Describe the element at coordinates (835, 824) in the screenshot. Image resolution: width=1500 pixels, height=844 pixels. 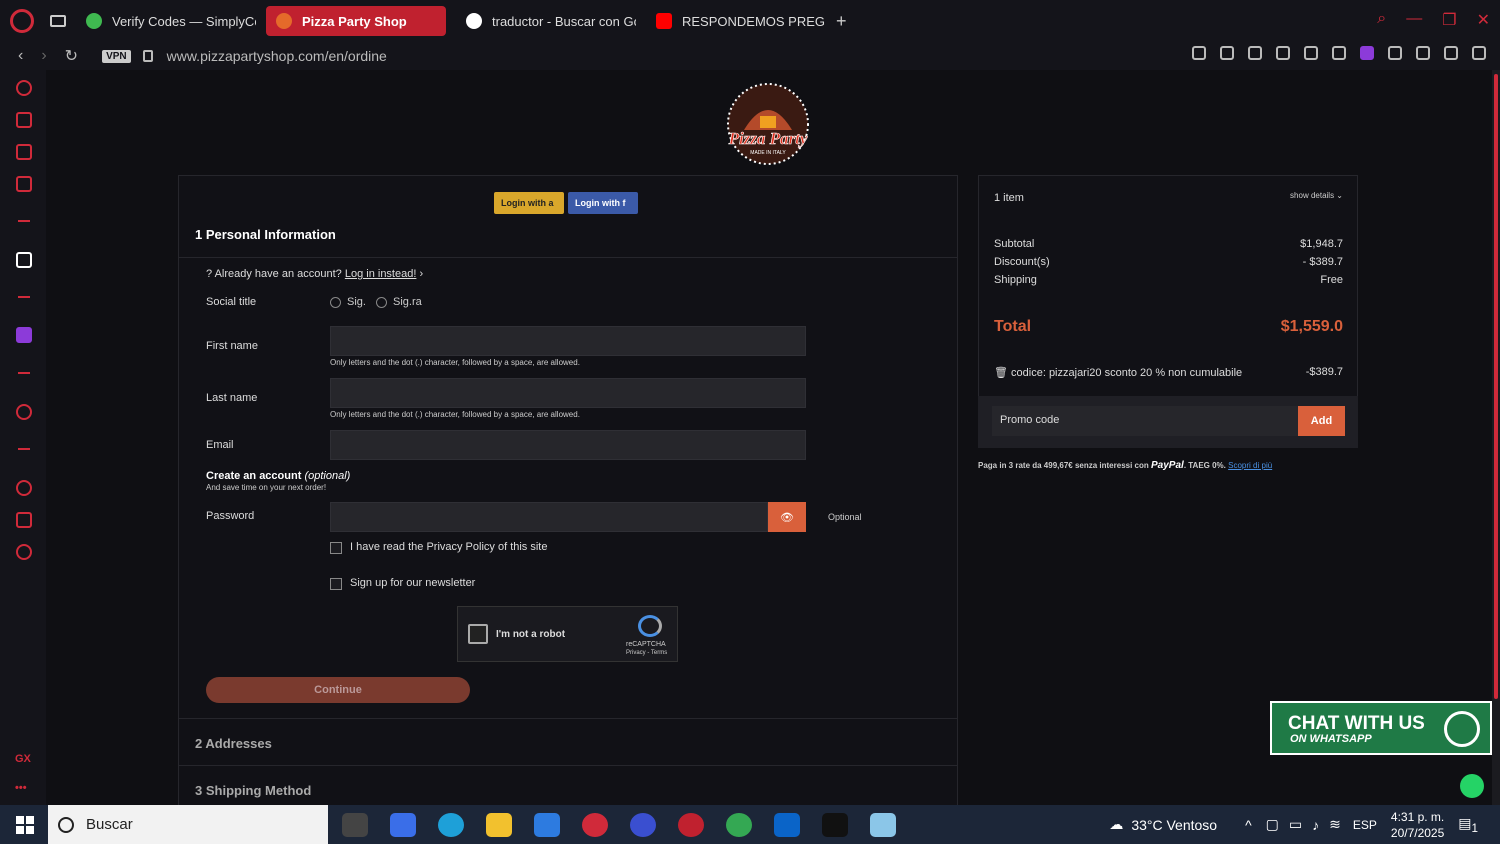
I see `tiktok-icon` at that location.